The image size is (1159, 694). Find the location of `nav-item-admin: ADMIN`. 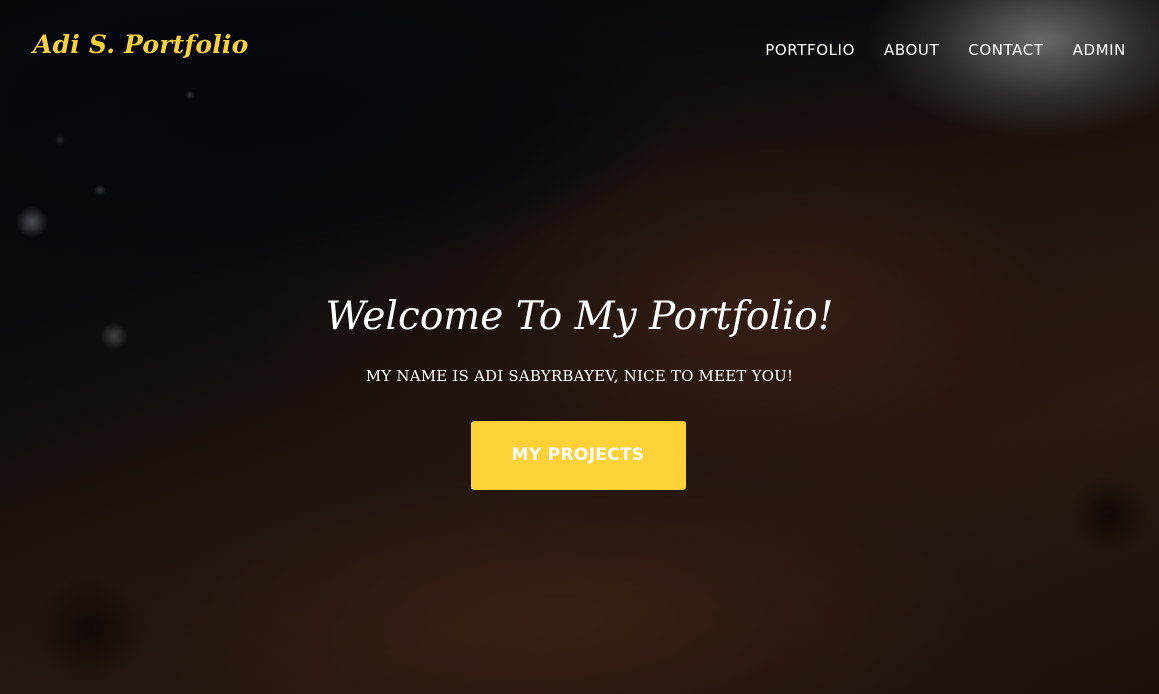

nav-item-admin: ADMIN is located at coordinates (1085, 50).